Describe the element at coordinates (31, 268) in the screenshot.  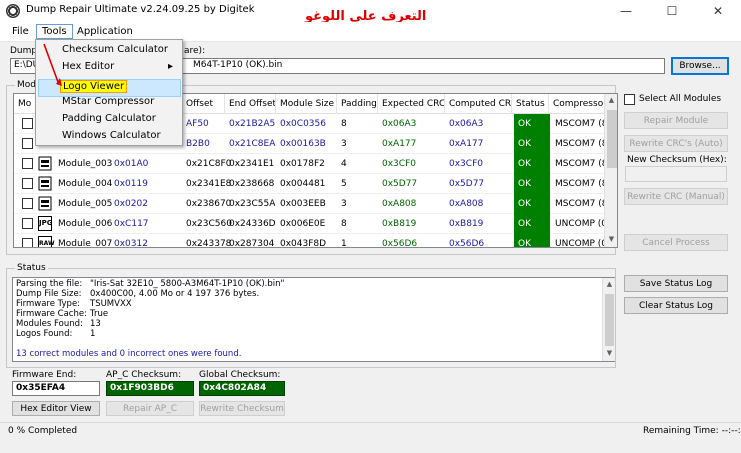
I see `status-group-title: Status` at that location.